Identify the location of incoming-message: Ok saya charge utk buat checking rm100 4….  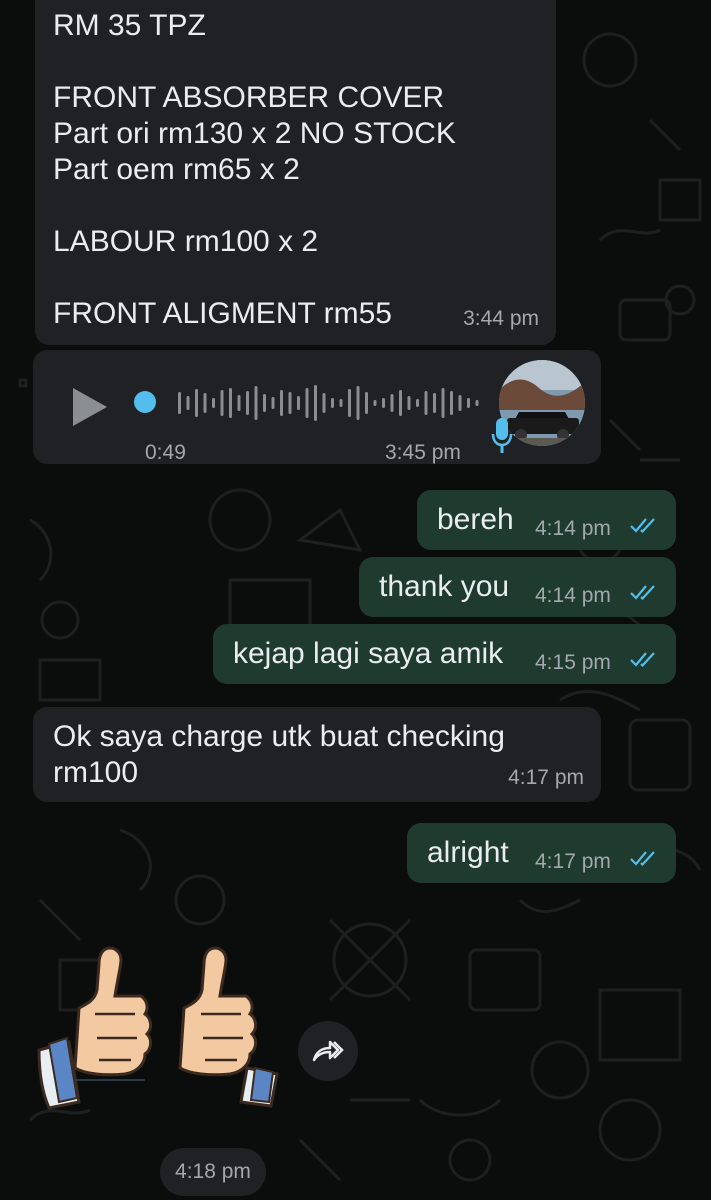
(317, 754).